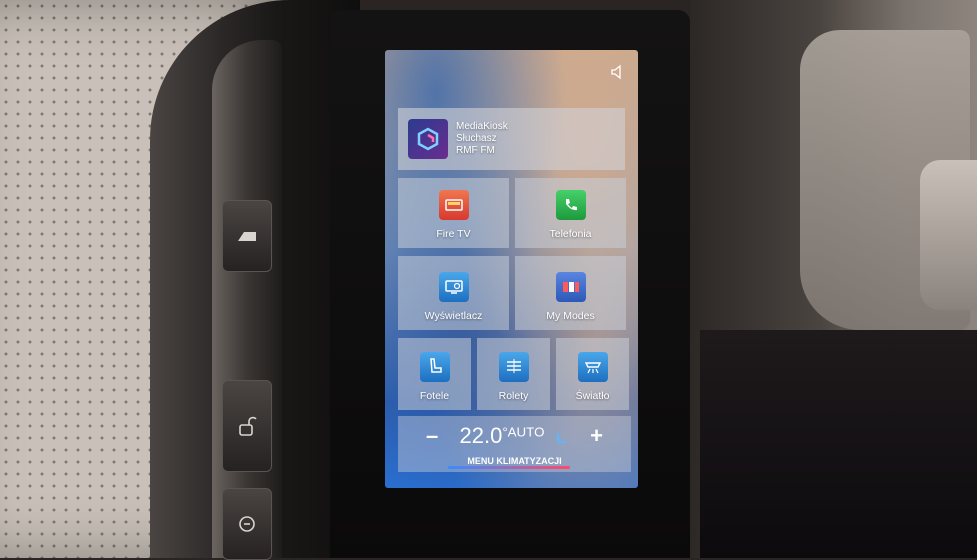 The height and width of the screenshot is (560, 977). I want to click on cabin-floor, so click(838, 444).